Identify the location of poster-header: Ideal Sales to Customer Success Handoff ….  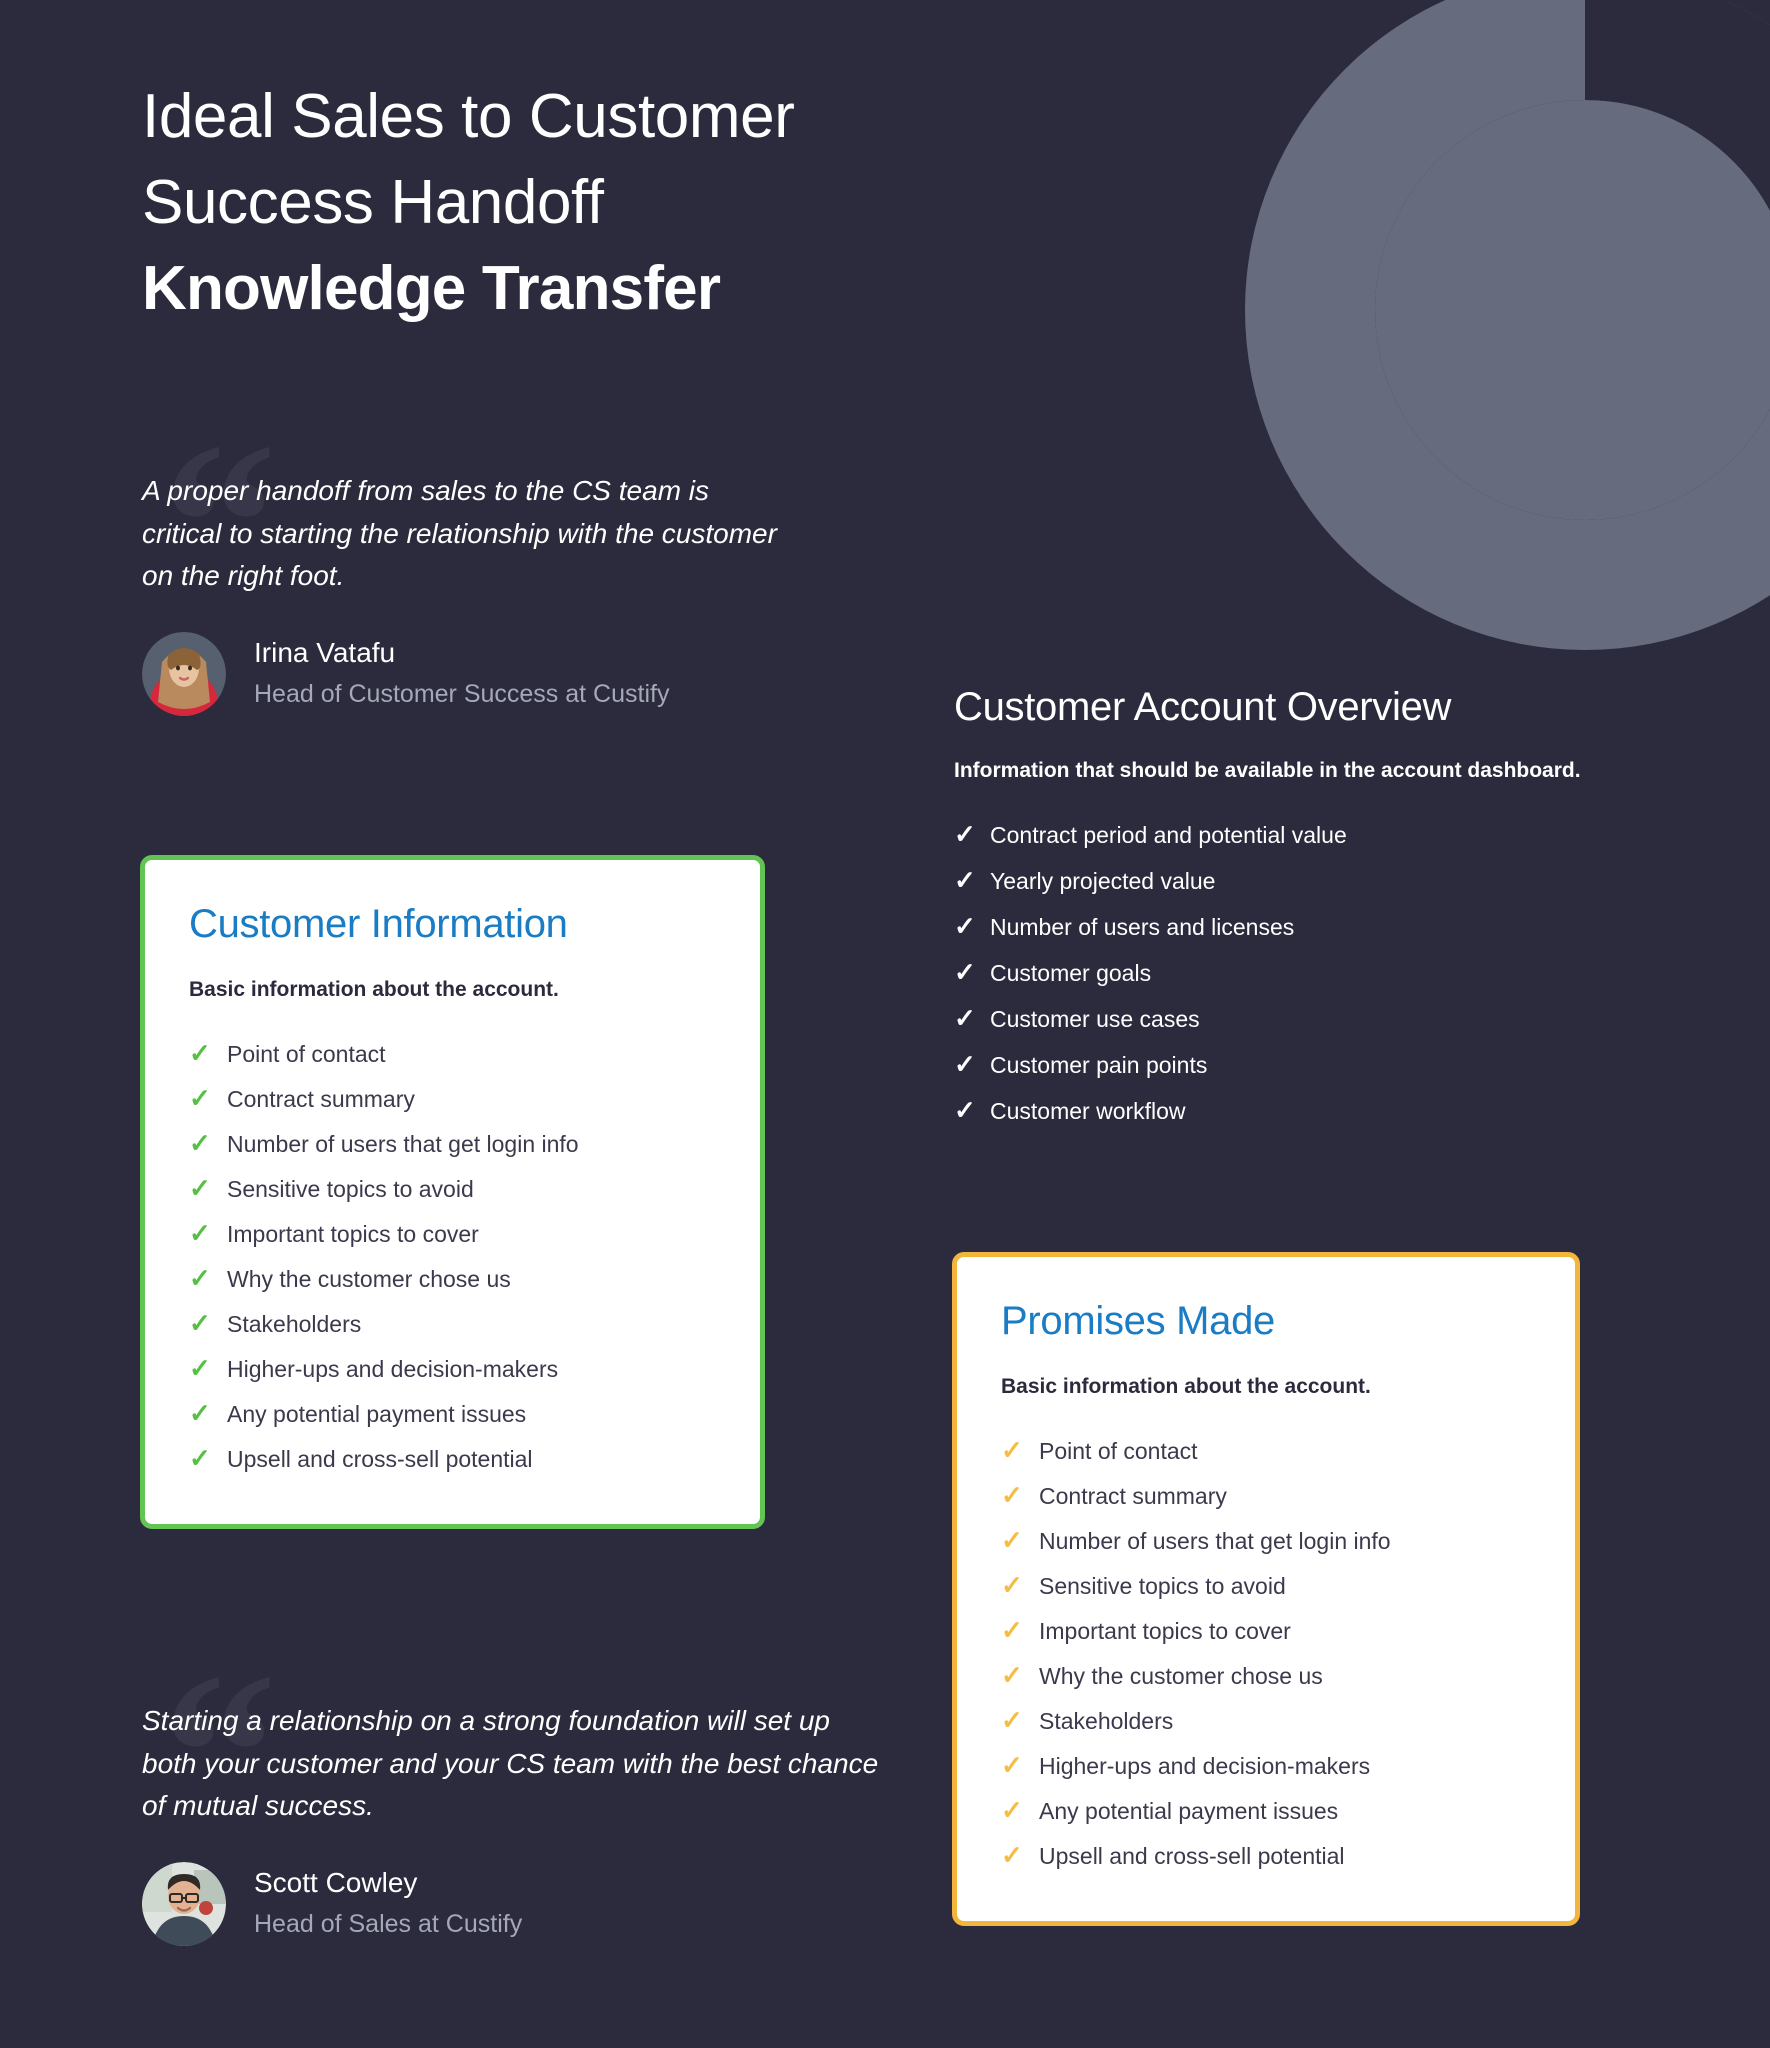
(592, 203).